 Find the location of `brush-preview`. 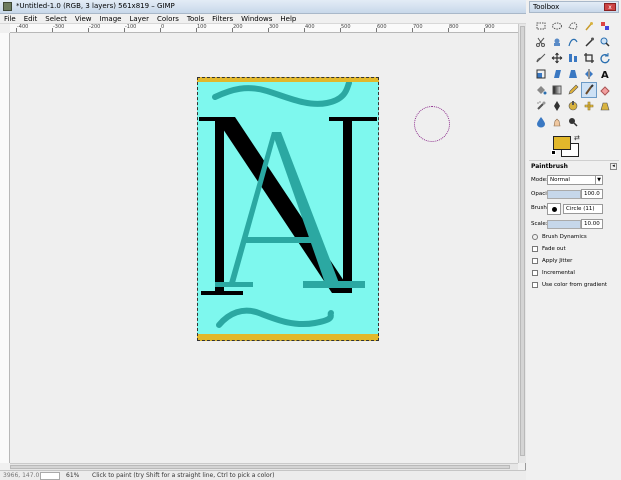

brush-preview is located at coordinates (554, 209).